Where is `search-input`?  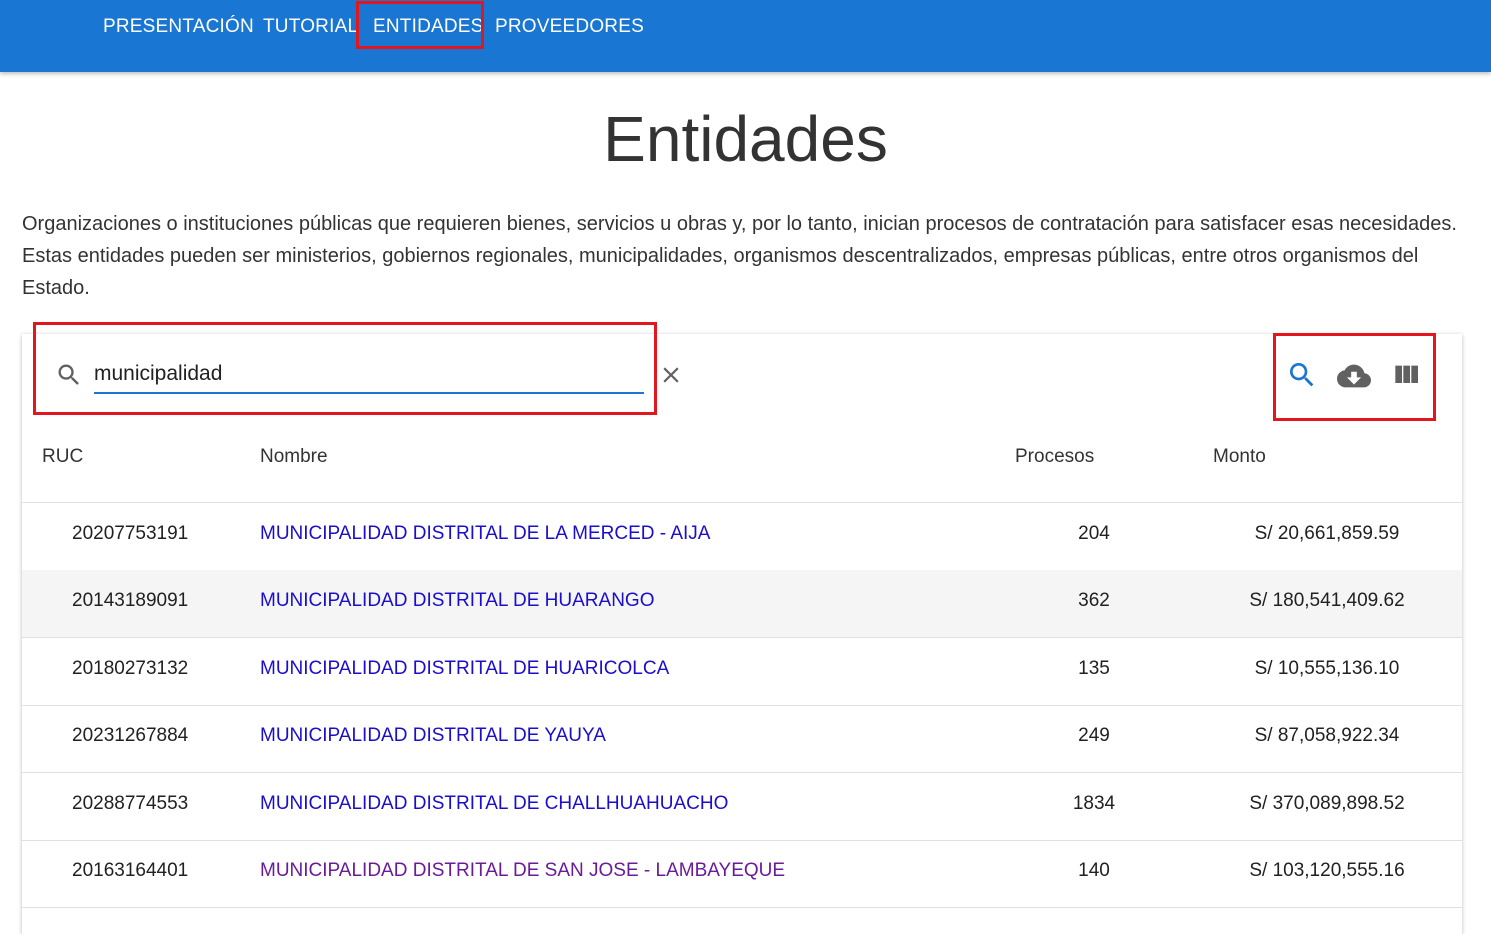
search-input is located at coordinates (369, 375).